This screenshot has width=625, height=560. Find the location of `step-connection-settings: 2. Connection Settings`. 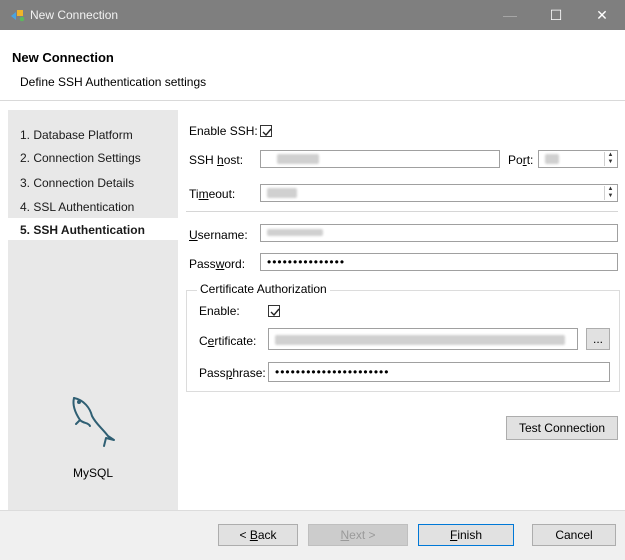

step-connection-settings: 2. Connection Settings is located at coordinates (80, 158).